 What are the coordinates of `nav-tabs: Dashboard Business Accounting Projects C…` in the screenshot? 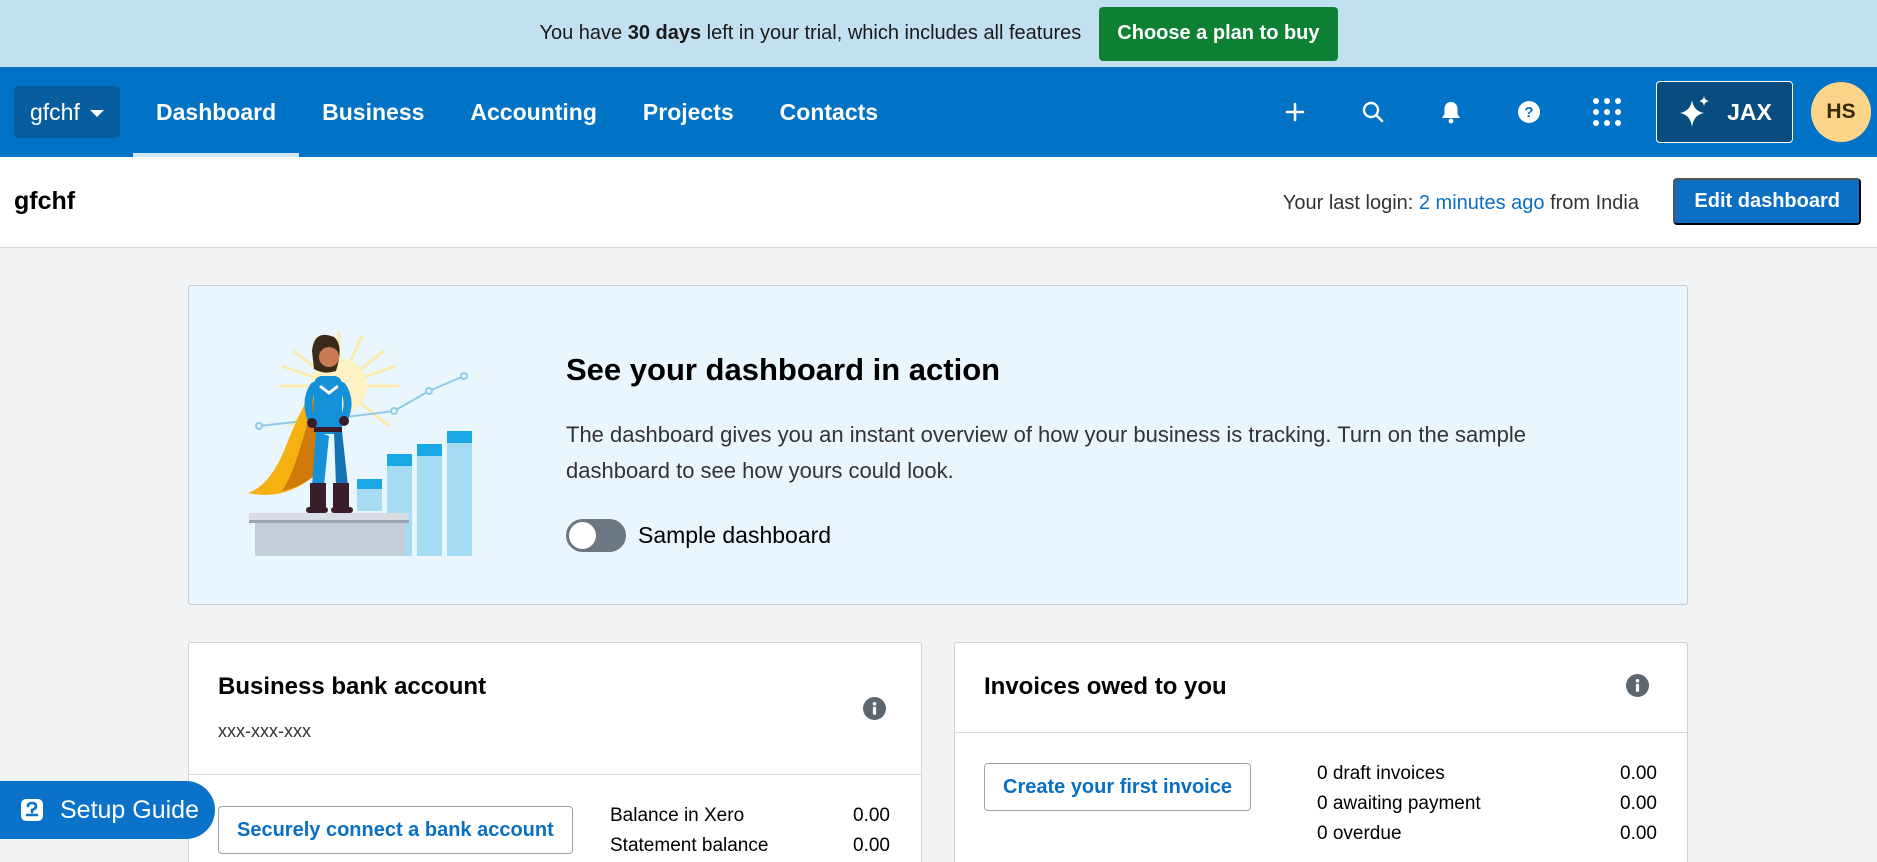 It's located at (517, 112).